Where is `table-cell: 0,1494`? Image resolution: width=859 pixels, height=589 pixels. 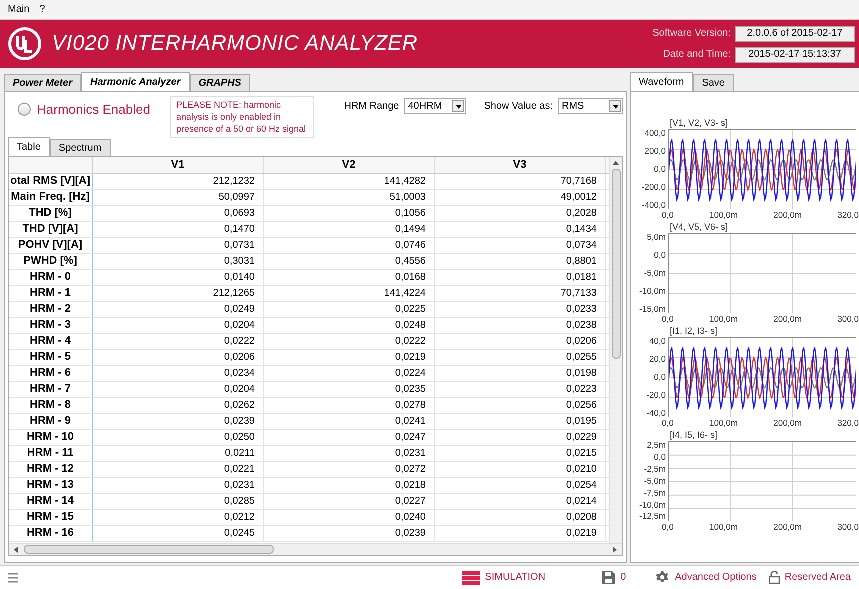
table-cell: 0,1494 is located at coordinates (349, 229).